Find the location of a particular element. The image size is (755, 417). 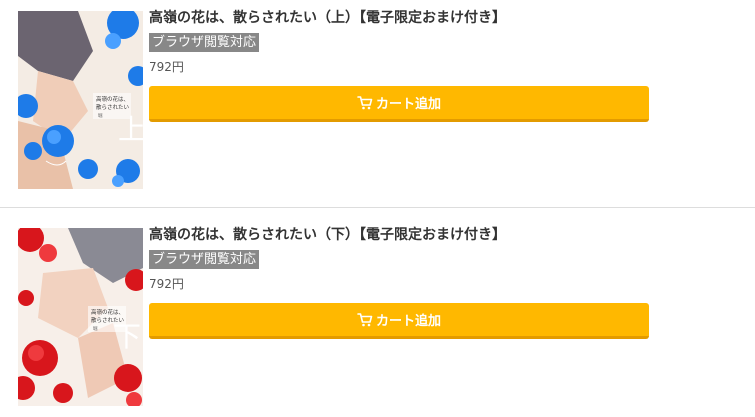

item-divider is located at coordinates (377, 207).